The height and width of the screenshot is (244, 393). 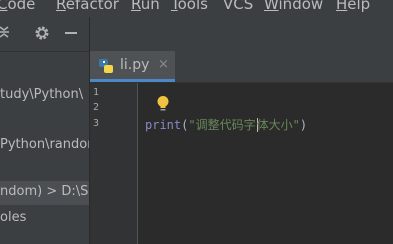 What do you see at coordinates (359, 6) in the screenshot?
I see `menu-label: elp` at bounding box center [359, 6].